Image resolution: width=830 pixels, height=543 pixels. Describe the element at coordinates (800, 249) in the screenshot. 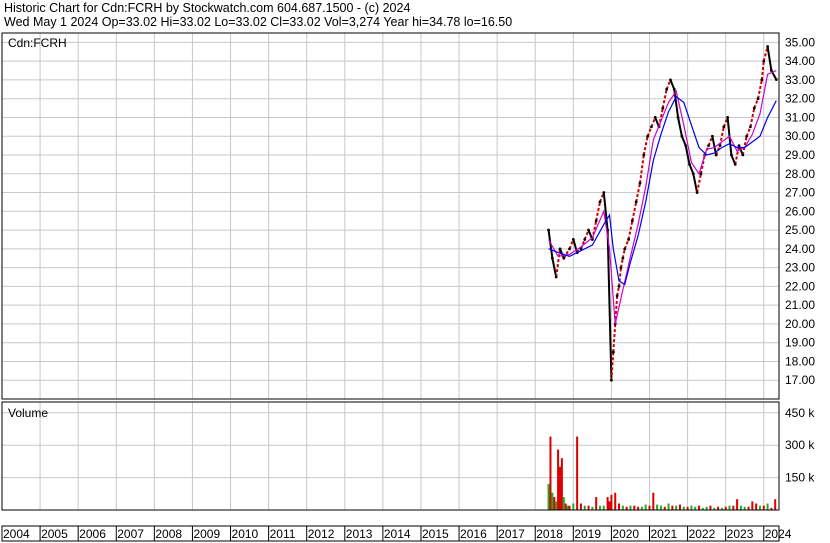

I see `price-tick-label: 24.00` at that location.